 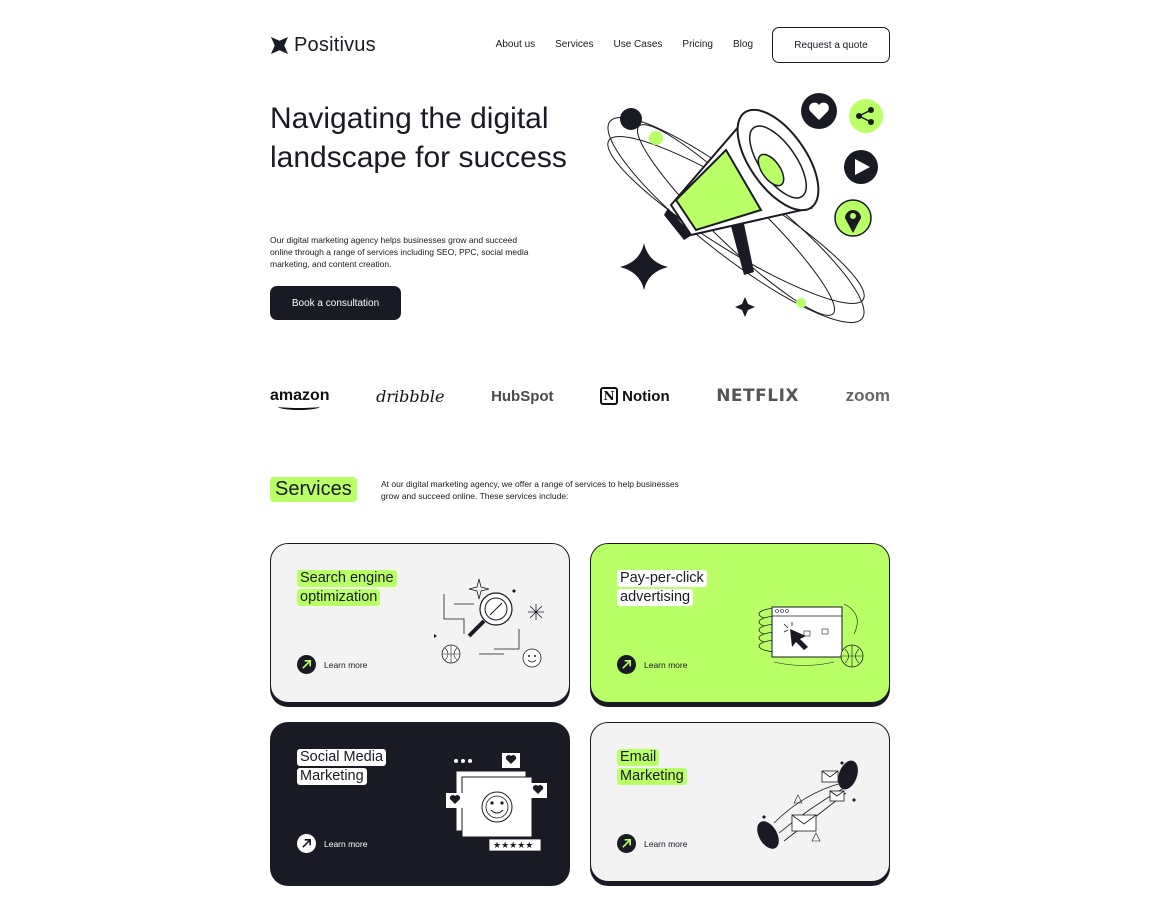 What do you see at coordinates (807, 804) in the screenshot?
I see `envelope-flow-icon` at bounding box center [807, 804].